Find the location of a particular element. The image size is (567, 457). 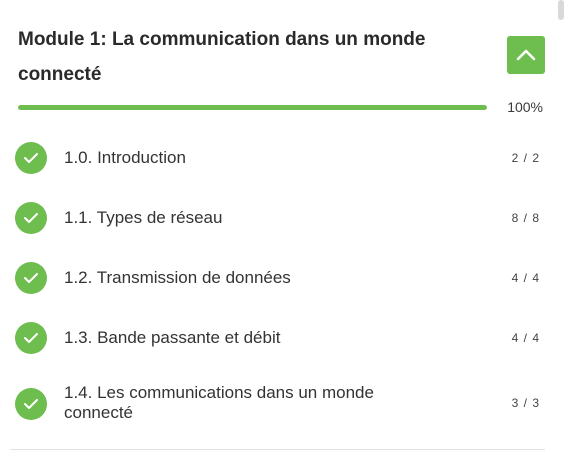

section-divider is located at coordinates (277, 449).